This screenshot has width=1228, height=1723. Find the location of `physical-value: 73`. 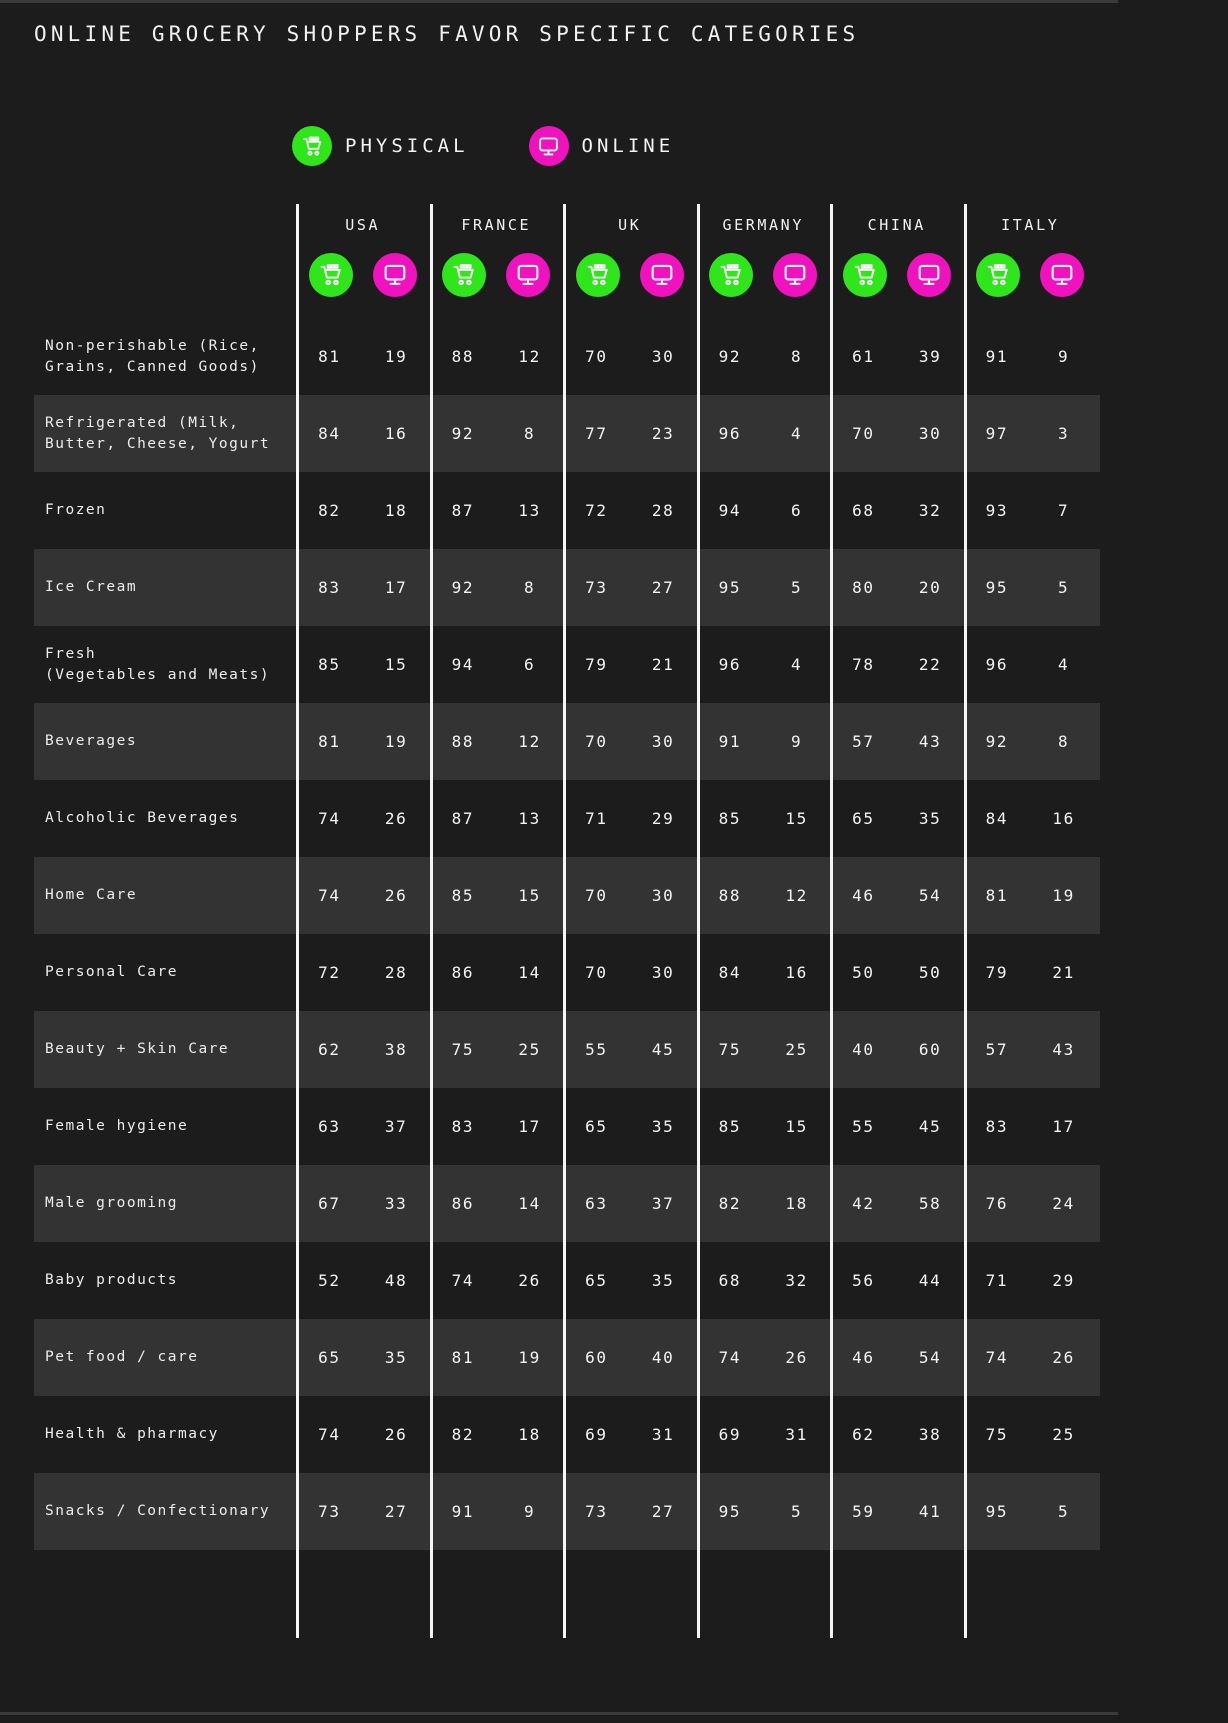

physical-value: 73 is located at coordinates (596, 1511).